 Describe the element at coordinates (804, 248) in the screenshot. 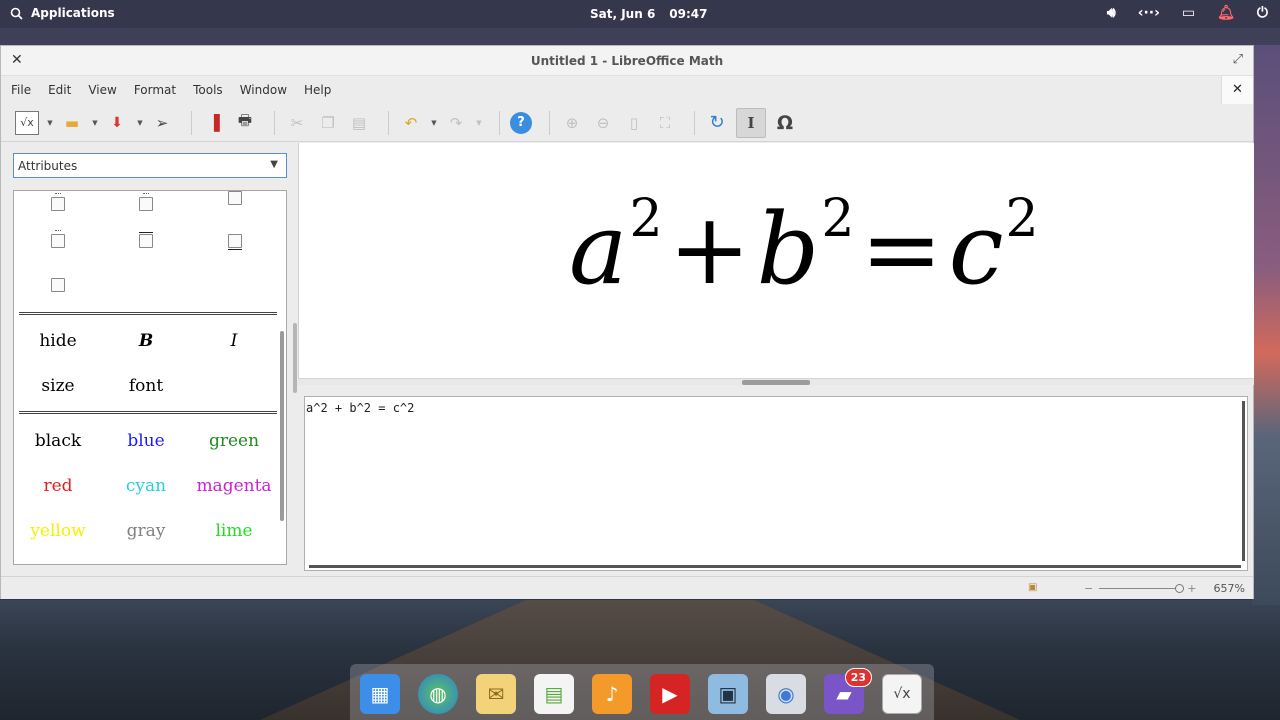

I see `rendered-formula: a 2 + b 2 = c 2` at that location.